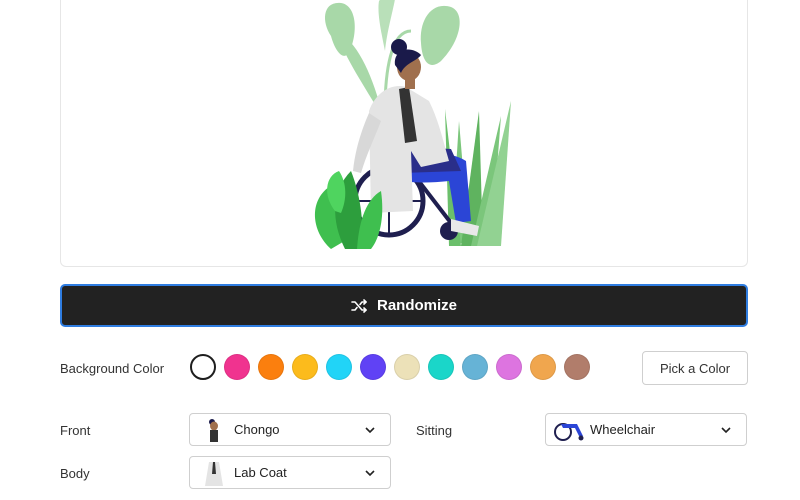  Describe the element at coordinates (623, 429) in the screenshot. I see `sitting-value: Wheelchair` at that location.